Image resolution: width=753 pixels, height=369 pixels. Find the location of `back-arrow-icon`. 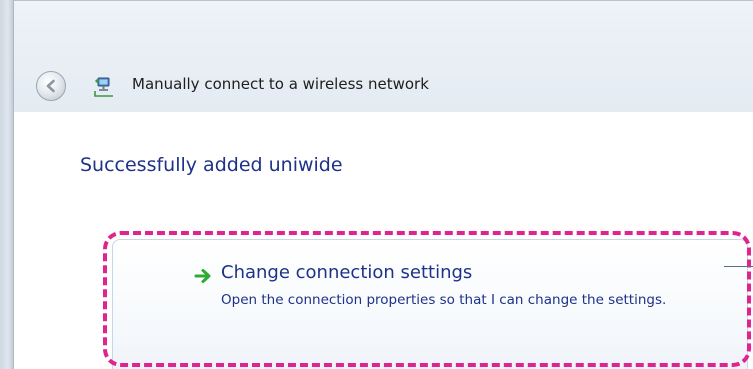

back-arrow-icon is located at coordinates (50, 86).